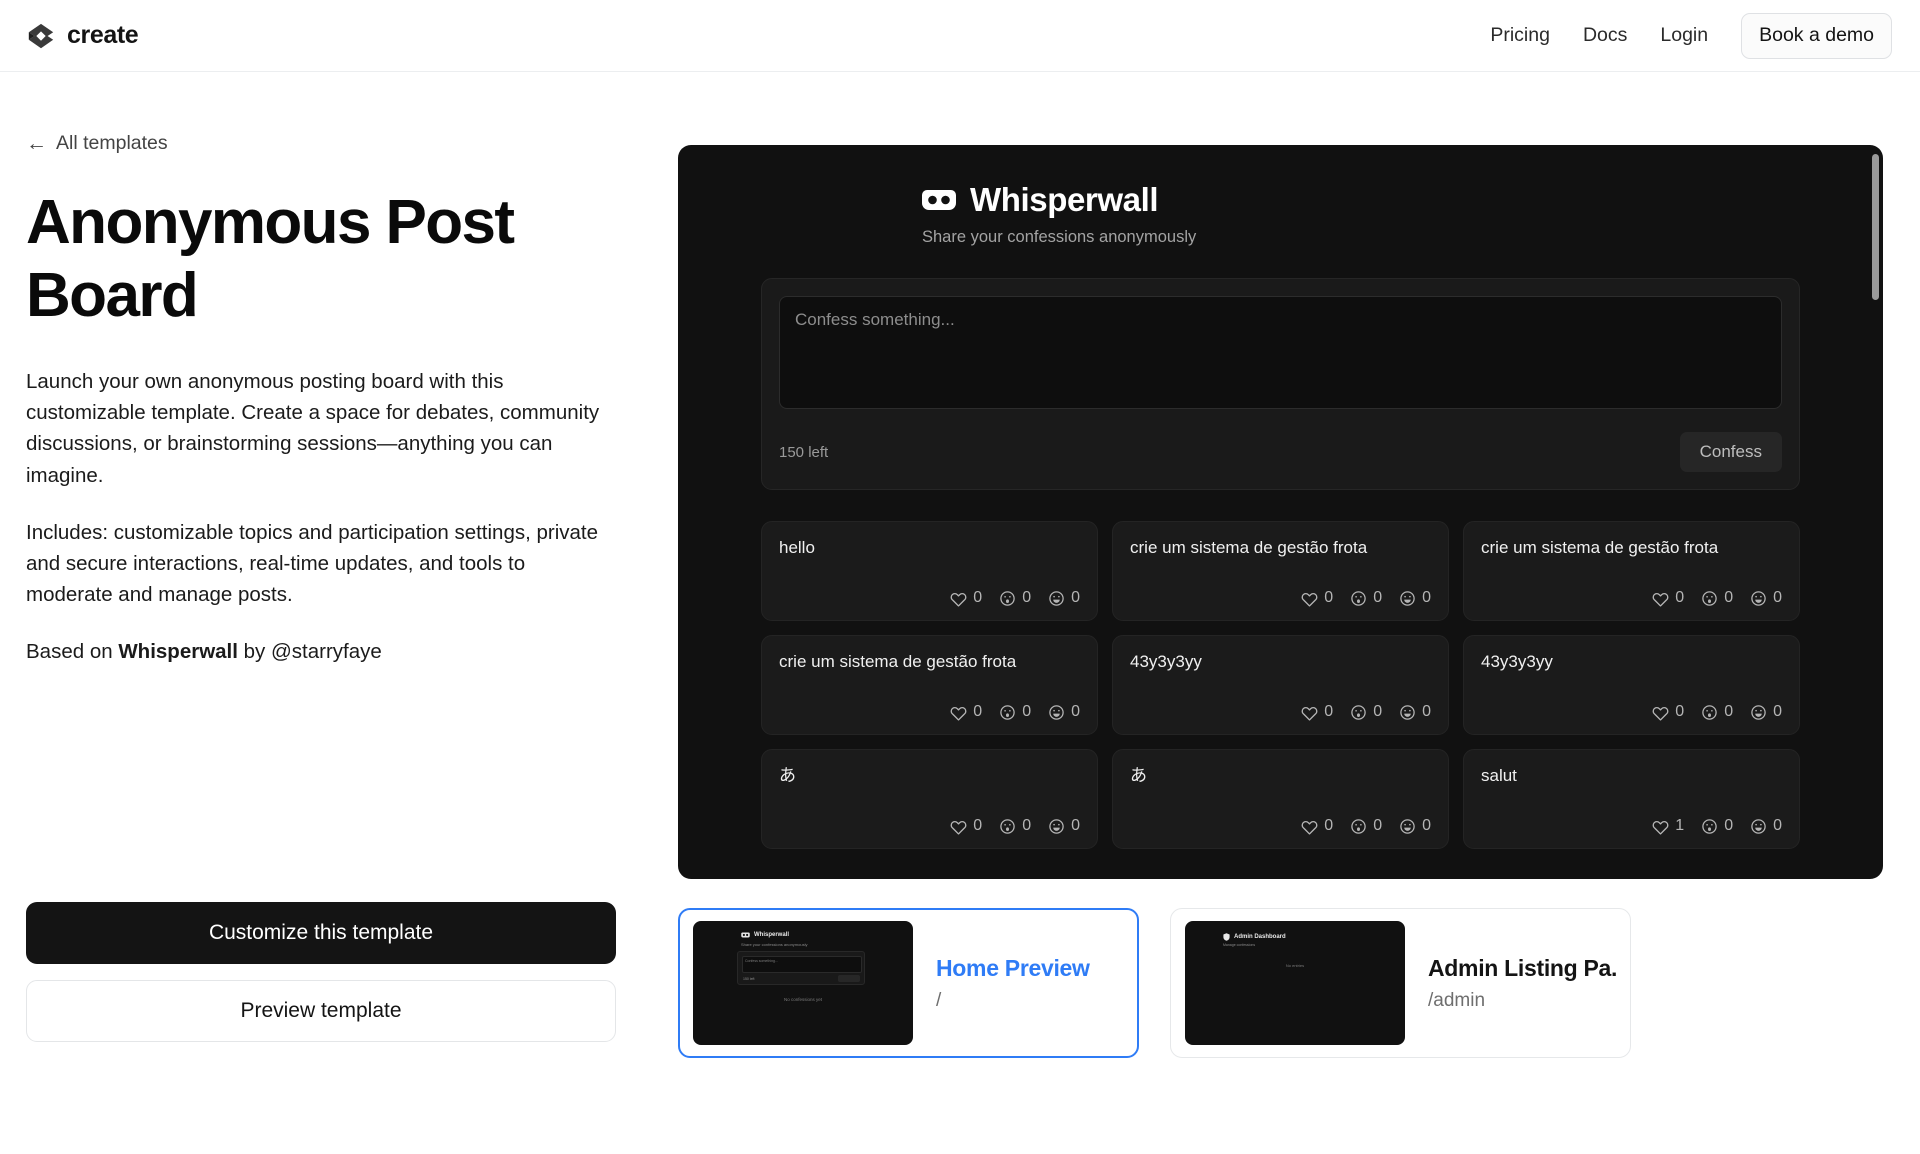 This screenshot has width=1920, height=1154. I want to click on preview-template-button: Preview template, so click(321, 1011).